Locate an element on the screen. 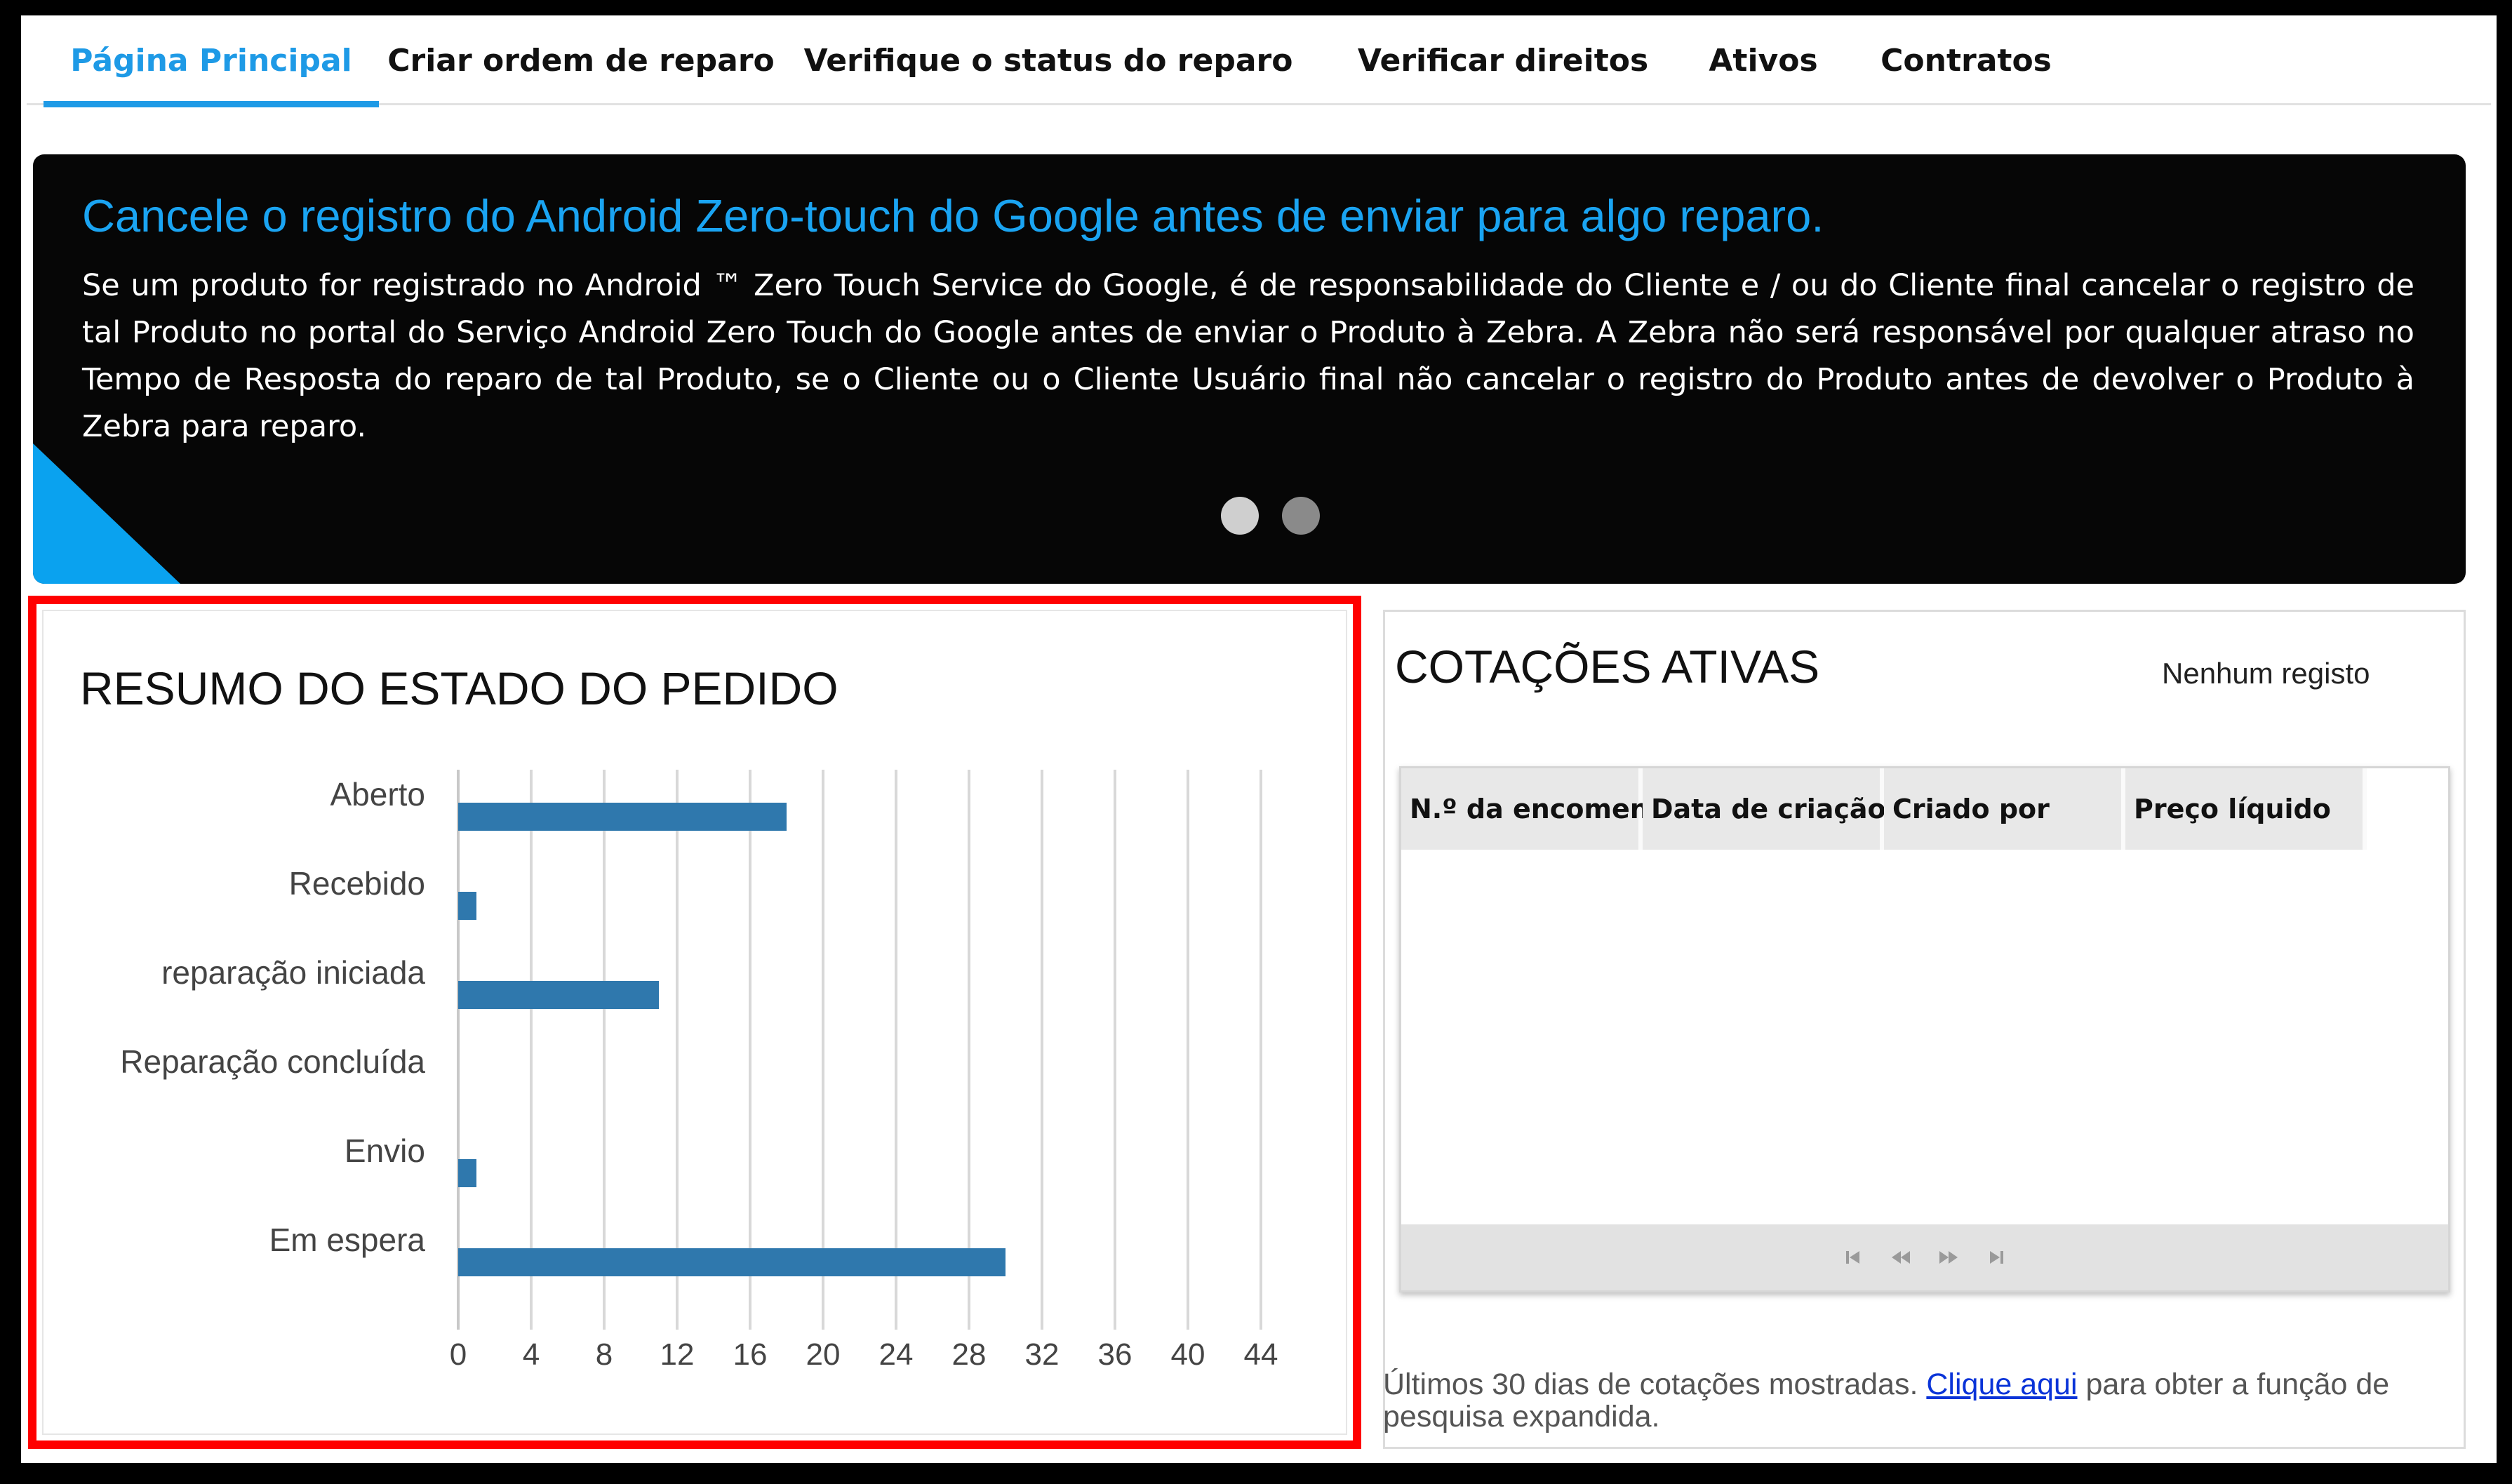 This screenshot has height=1484, width=2512. tab-verifique-status-reparo: Verifique o status do reparo is located at coordinates (1049, 60).